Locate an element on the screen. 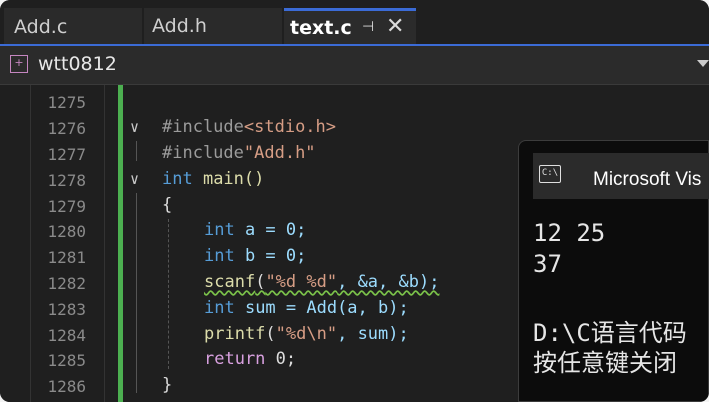 This screenshot has width=709, height=402. terminal-icon: C:\ is located at coordinates (550, 174).